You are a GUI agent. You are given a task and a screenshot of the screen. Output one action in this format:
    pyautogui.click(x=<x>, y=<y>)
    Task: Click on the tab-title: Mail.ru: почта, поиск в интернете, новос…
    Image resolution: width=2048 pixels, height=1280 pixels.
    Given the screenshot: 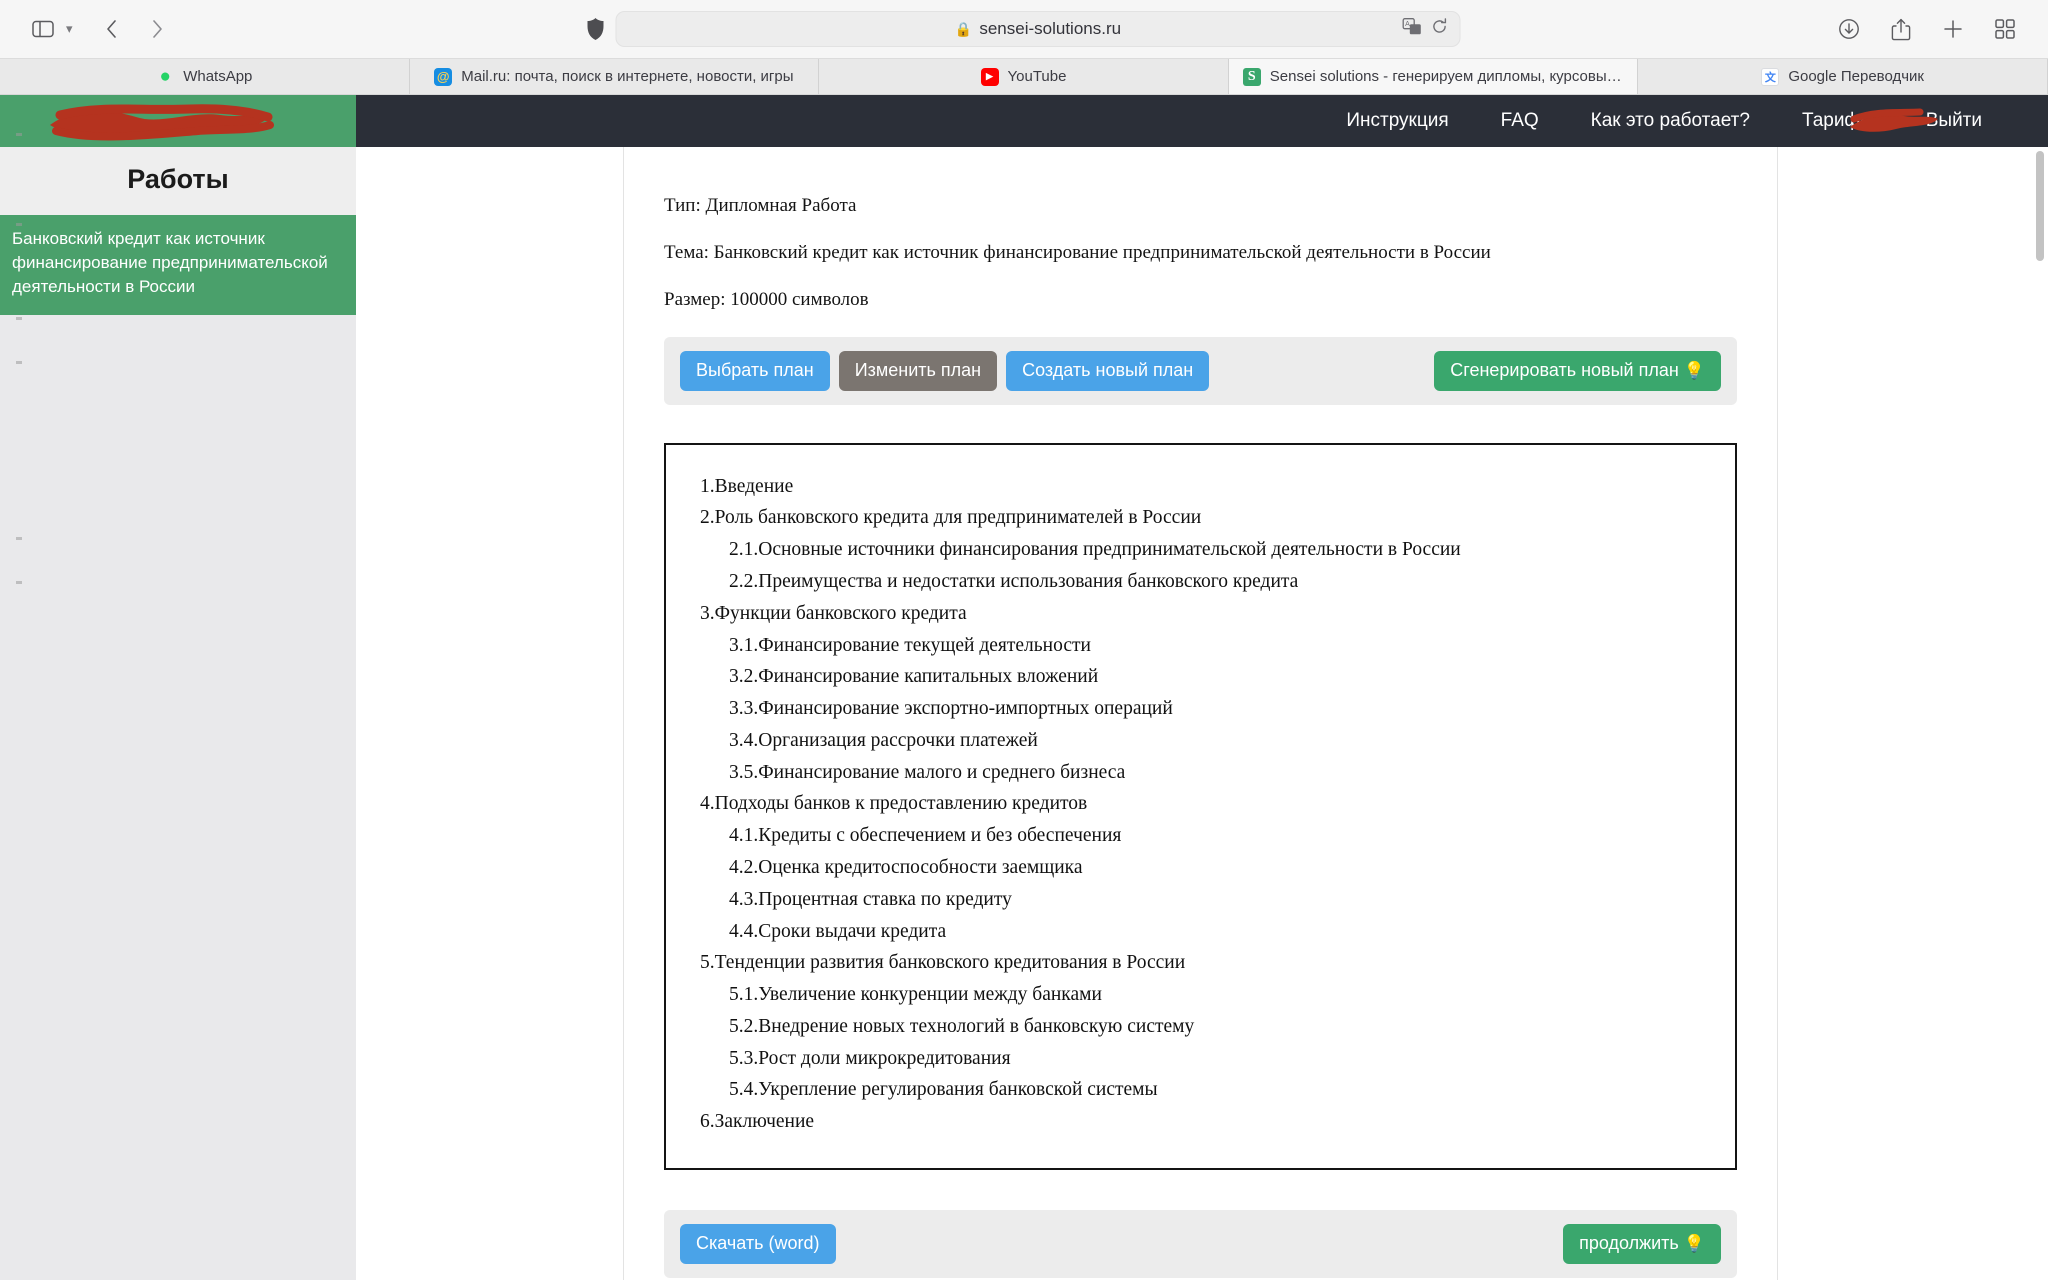 What is the action you would take?
    pyautogui.click(x=627, y=76)
    